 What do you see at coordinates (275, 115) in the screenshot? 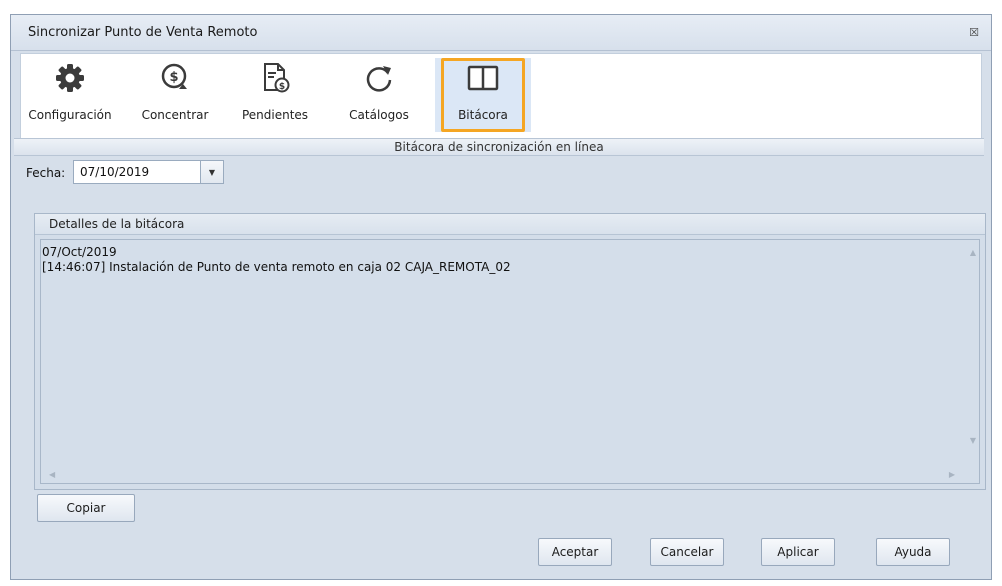
I see `ribbon-label-pendientes: Pendientes` at bounding box center [275, 115].